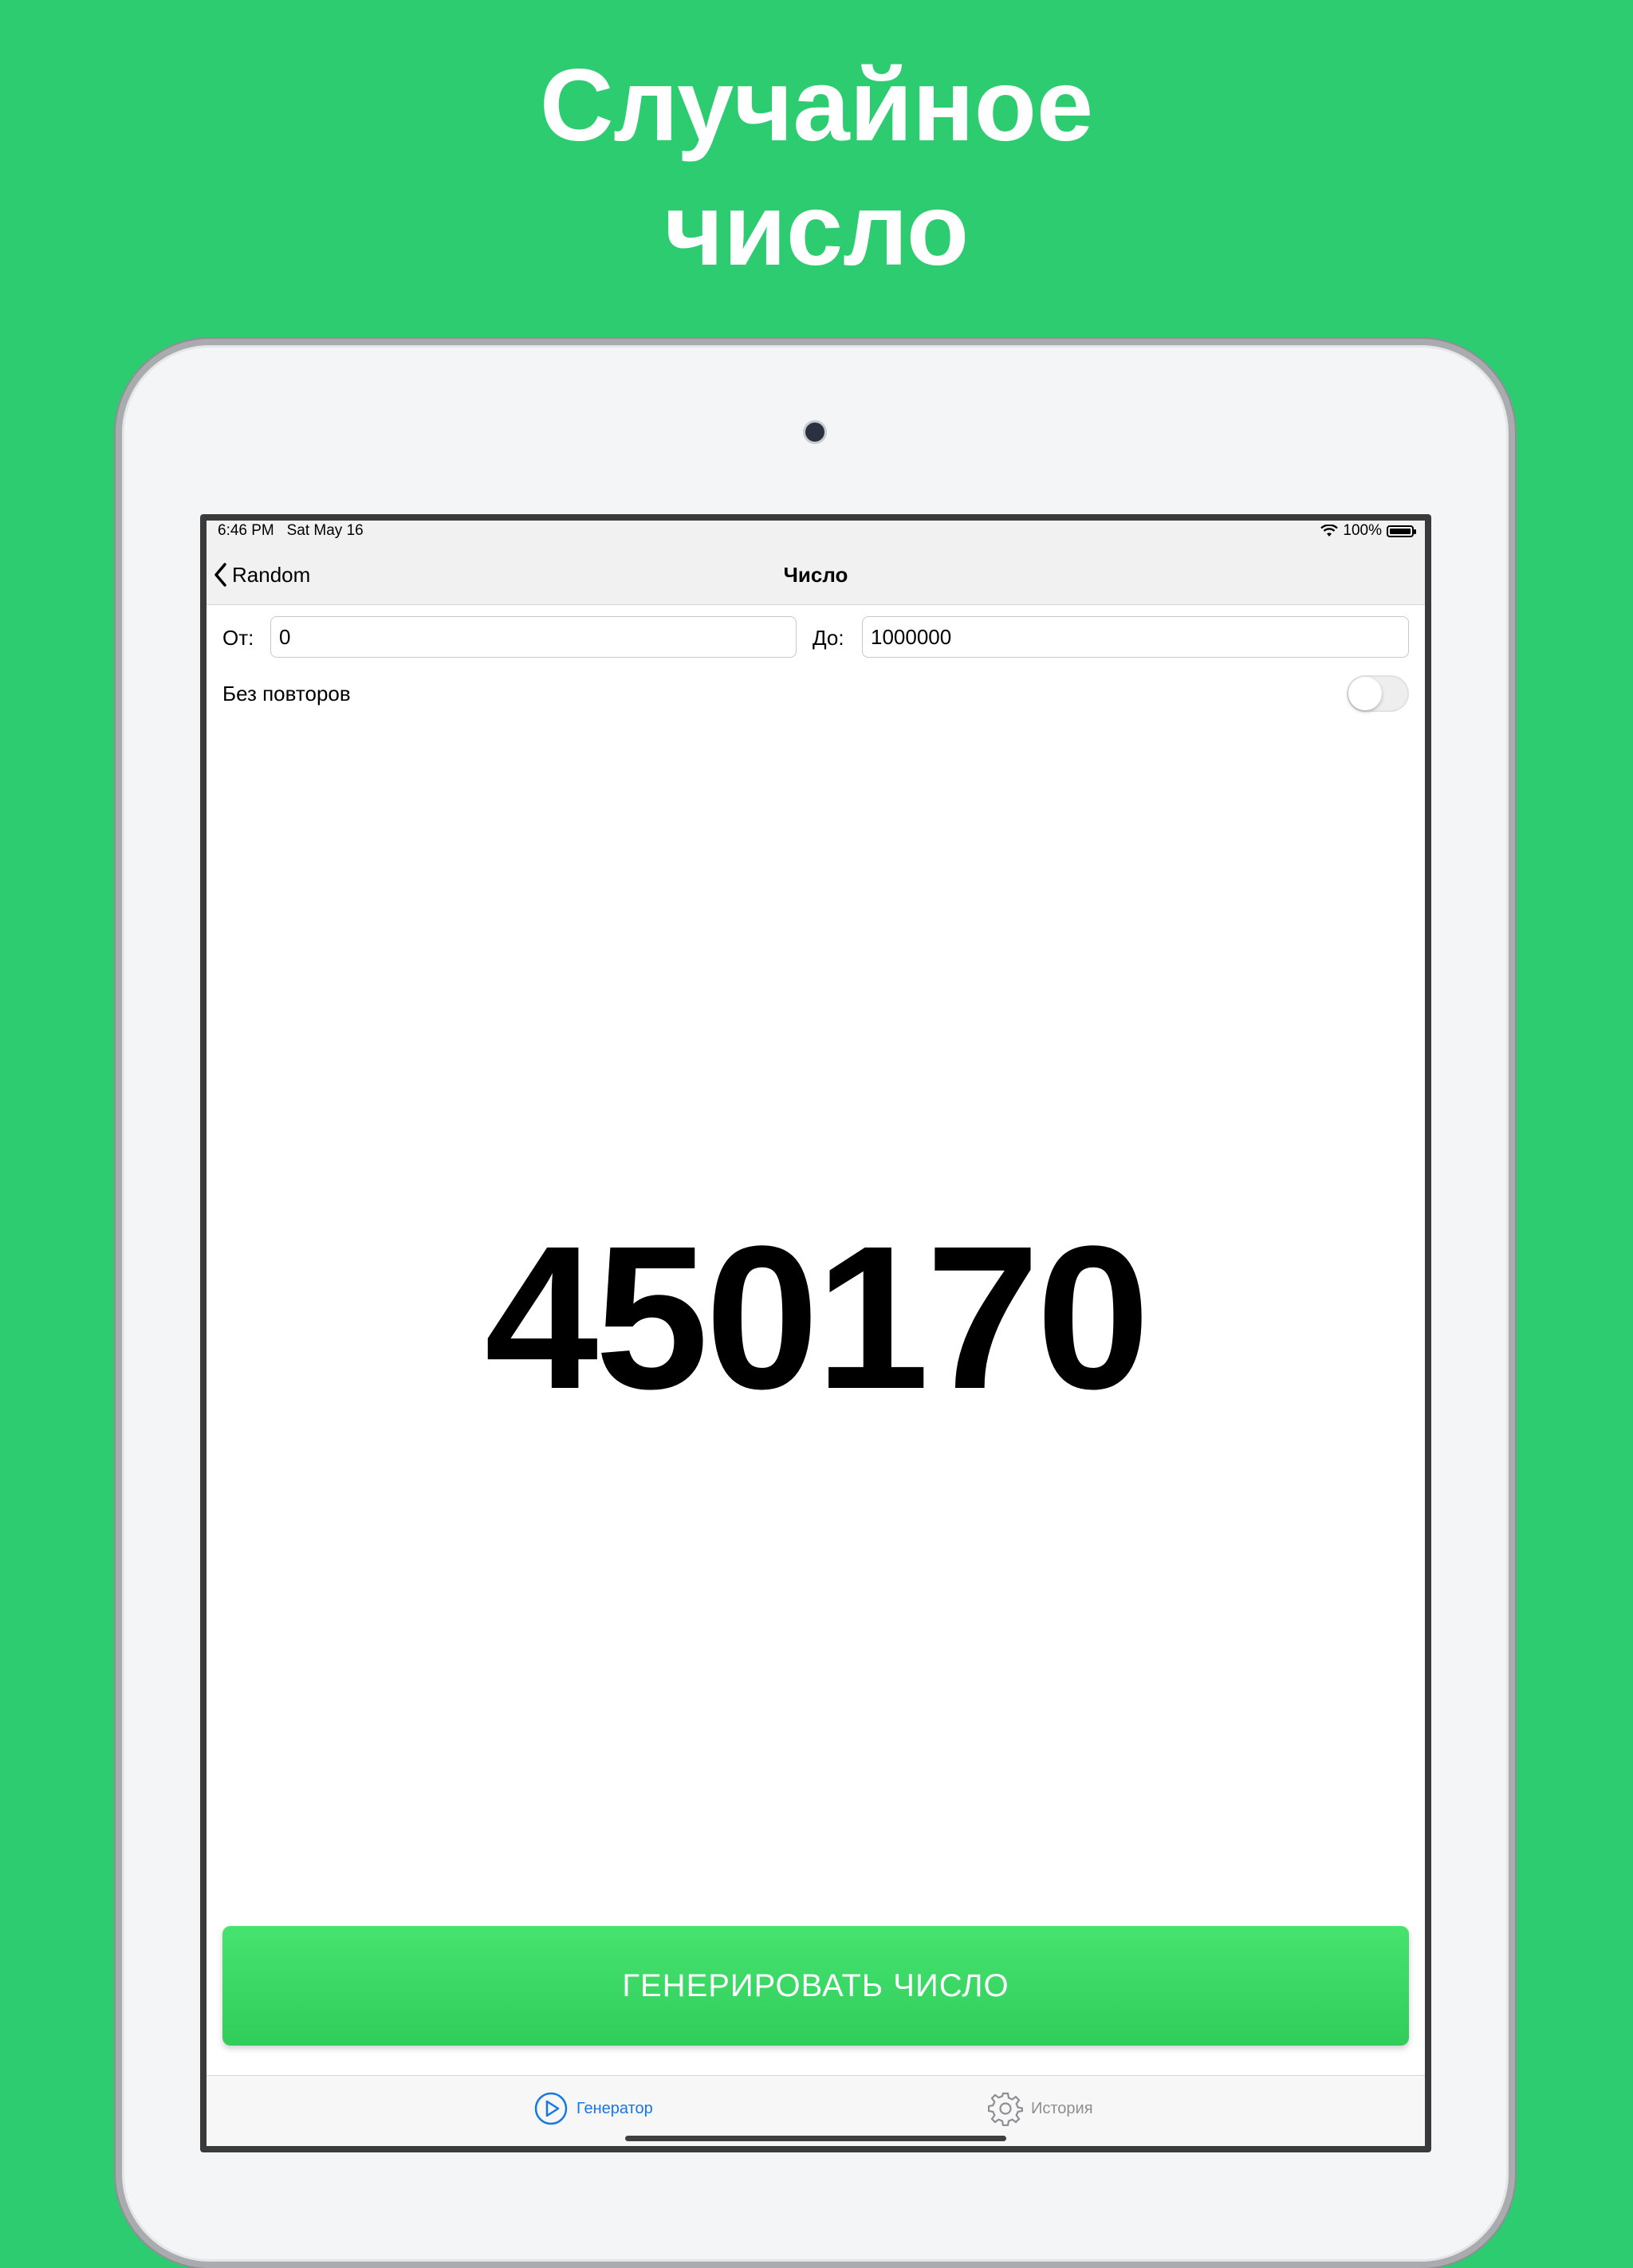 This screenshot has height=2268, width=1633. I want to click on tab-bar: Генератор История, so click(816, 2110).